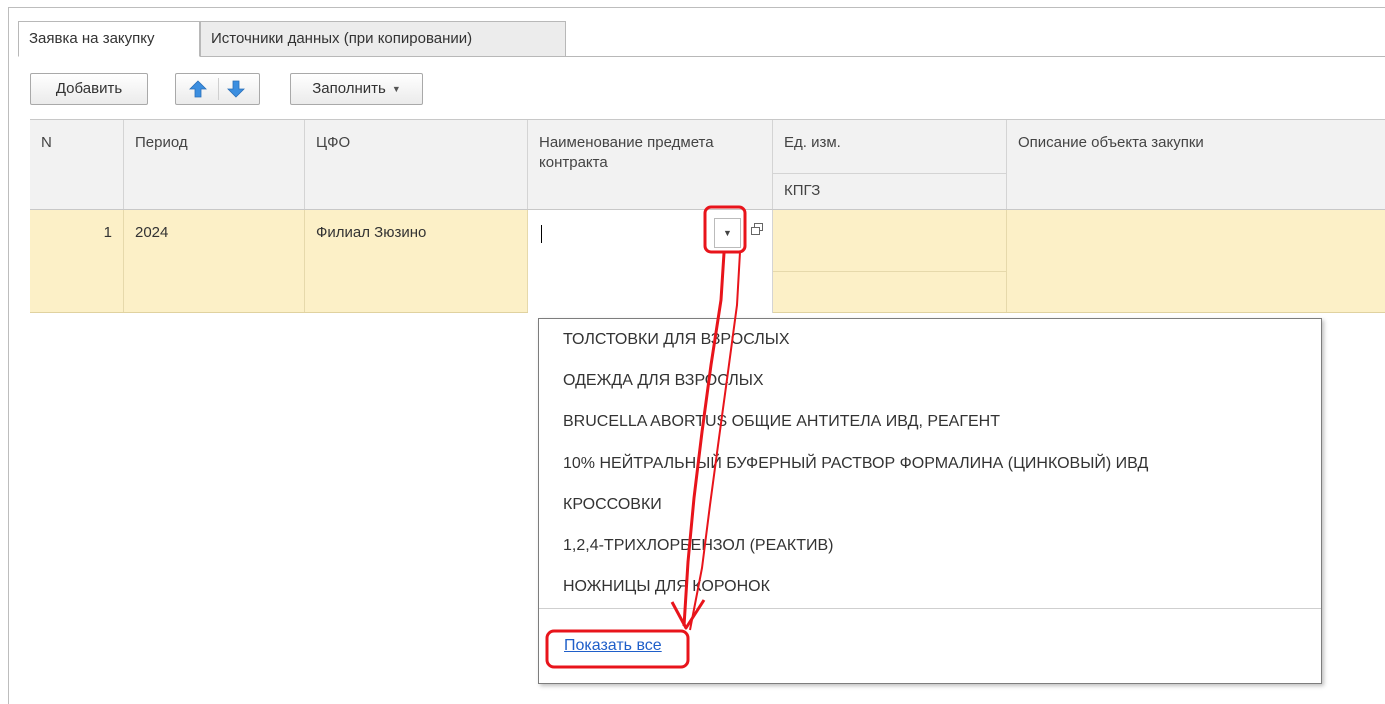 Image resolution: width=1385 pixels, height=704 pixels. What do you see at coordinates (727, 233) in the screenshot?
I see `dropdown-button: ▼` at bounding box center [727, 233].